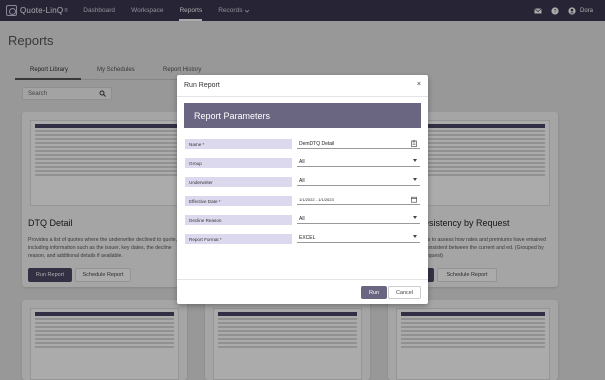 The width and height of the screenshot is (605, 380). I want to click on name-value: DemDTQ Detail, so click(317, 143).